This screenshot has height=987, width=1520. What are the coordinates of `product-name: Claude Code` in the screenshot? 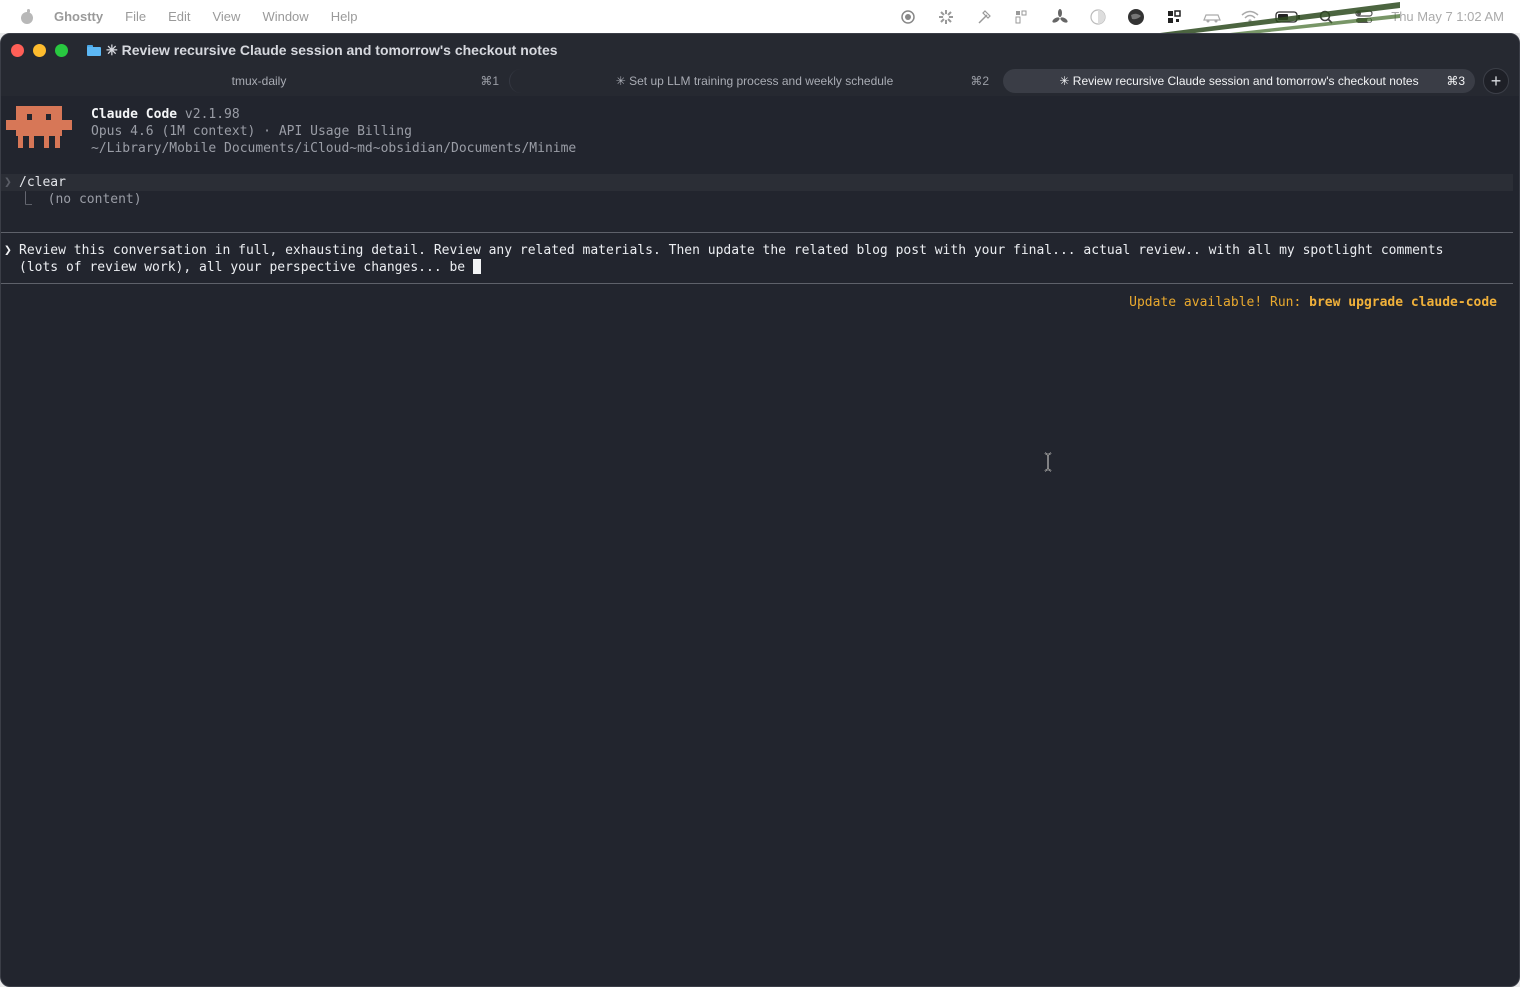 It's located at (134, 114).